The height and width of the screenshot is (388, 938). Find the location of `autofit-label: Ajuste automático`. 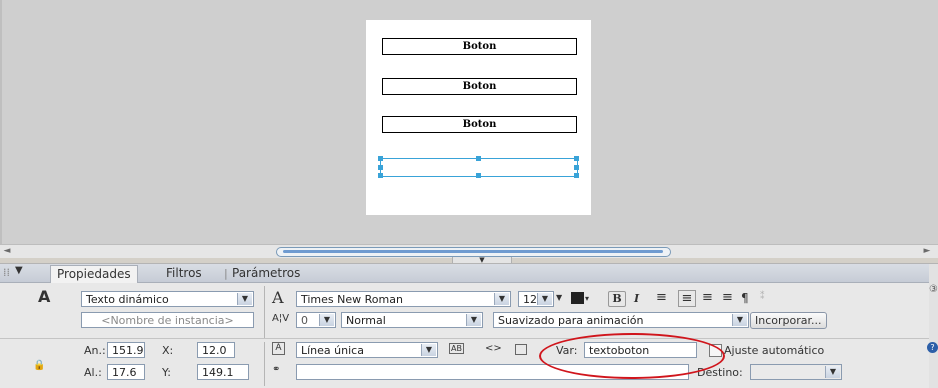

autofit-label: Ajuste automático is located at coordinates (774, 350).